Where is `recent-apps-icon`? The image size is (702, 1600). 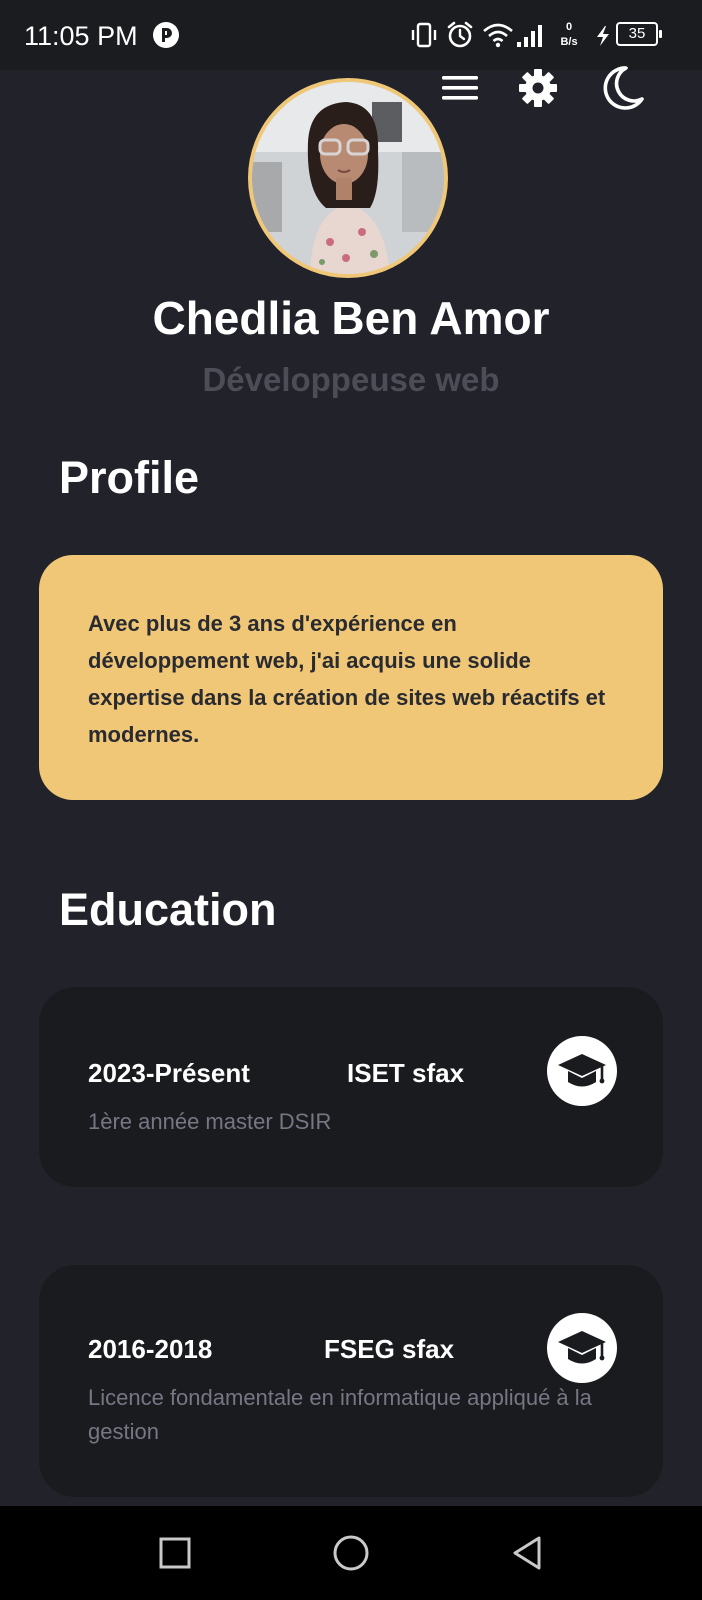 recent-apps-icon is located at coordinates (175, 1553).